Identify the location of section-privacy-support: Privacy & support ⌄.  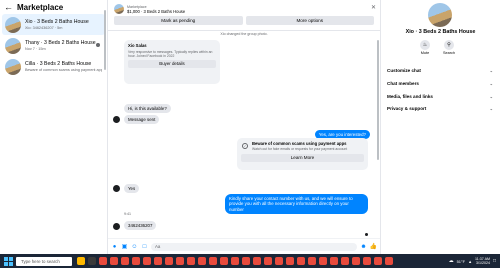
(440, 108).